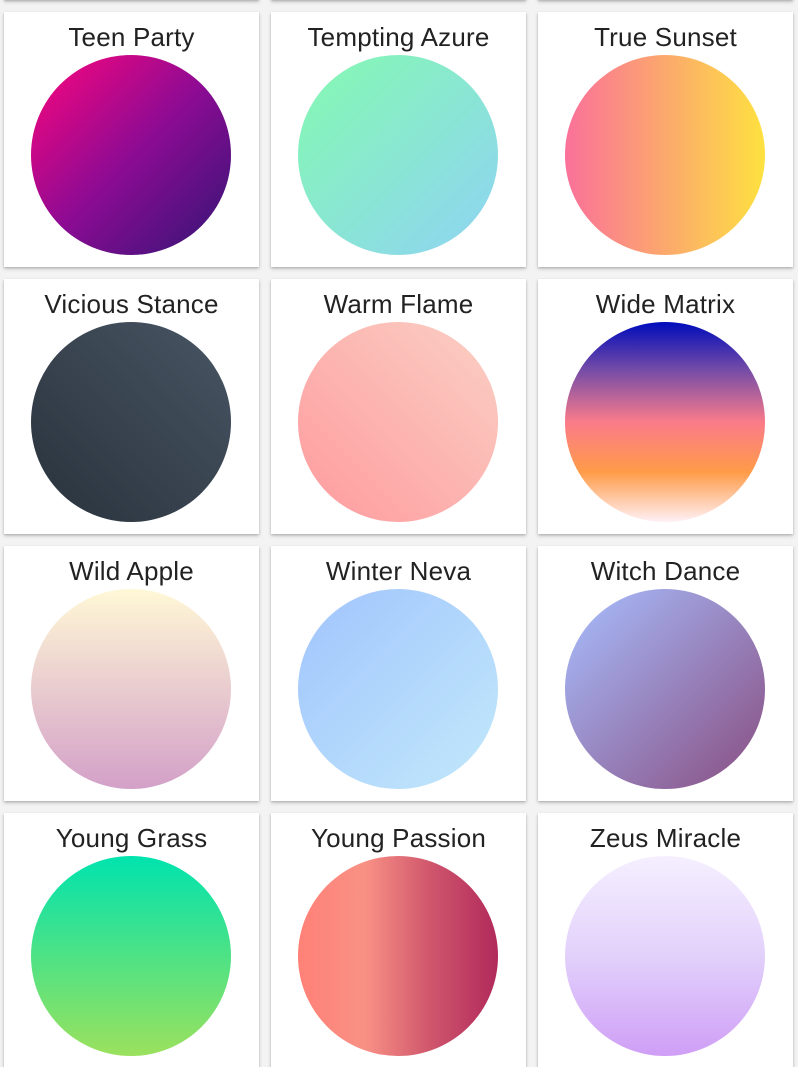  I want to click on gradient-card-vicious-stance: Vicious Stance, so click(131, 406).